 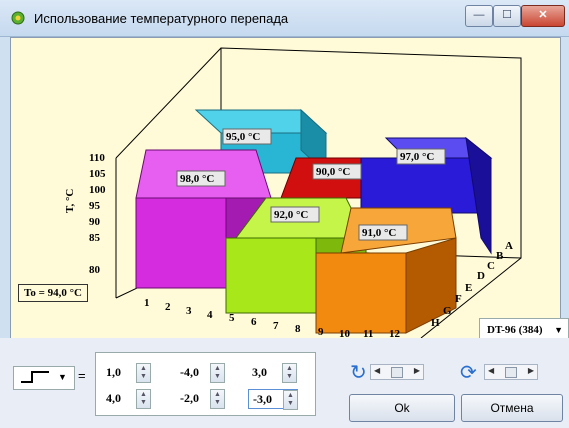 What do you see at coordinates (273, 399) in the screenshot?
I see `coef-field: -3,0 ▲ ▼` at bounding box center [273, 399].